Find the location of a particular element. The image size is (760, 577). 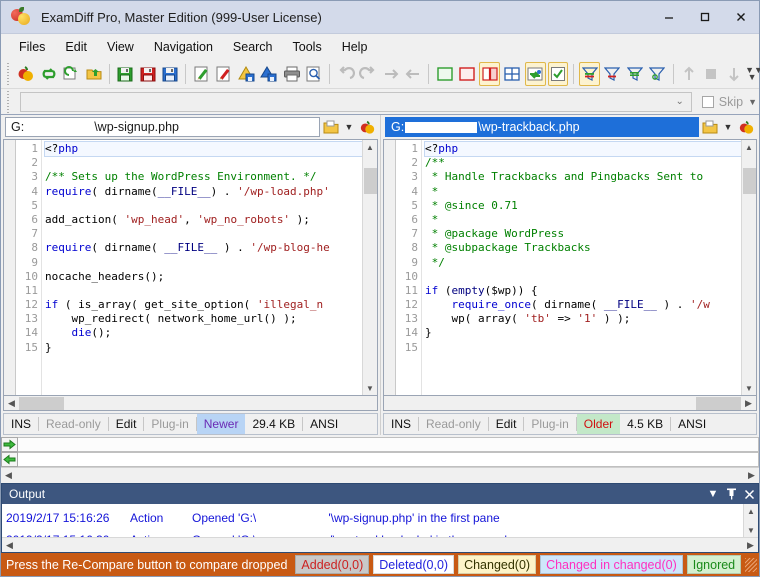

compare-icon is located at coordinates (26, 74).